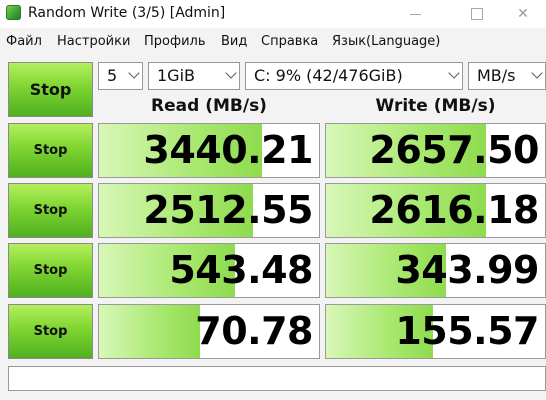 The height and width of the screenshot is (400, 546). What do you see at coordinates (234, 42) in the screenshot?
I see `menu-view: Вид` at bounding box center [234, 42].